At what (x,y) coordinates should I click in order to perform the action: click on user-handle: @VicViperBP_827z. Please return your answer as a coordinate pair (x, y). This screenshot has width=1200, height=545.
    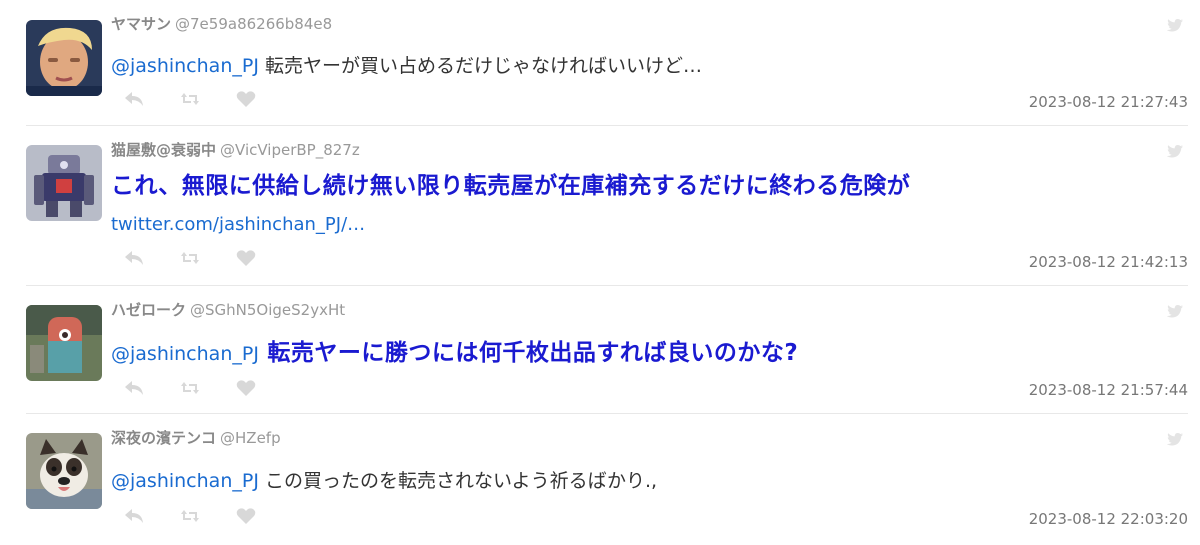
    Looking at the image, I should click on (290, 150).